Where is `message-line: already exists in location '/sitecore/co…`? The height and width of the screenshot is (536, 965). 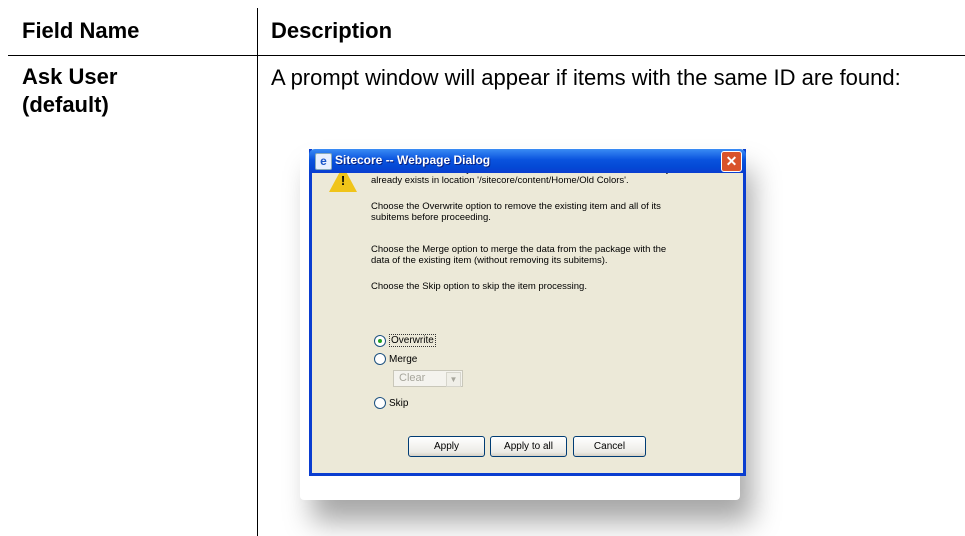 message-line: already exists in location '/sitecore/co… is located at coordinates (500, 180).